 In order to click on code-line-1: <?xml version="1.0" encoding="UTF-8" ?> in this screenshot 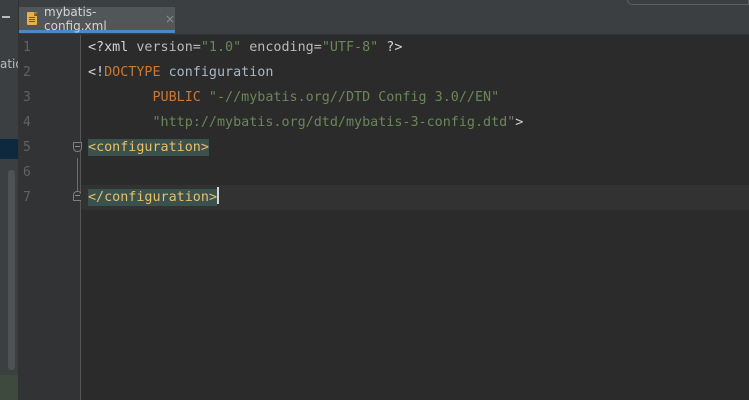, I will do `click(245, 47)`.